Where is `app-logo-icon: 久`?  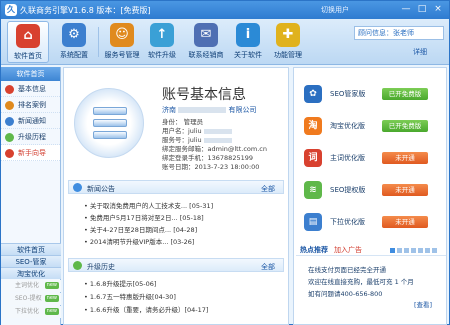 app-logo-icon: 久 is located at coordinates (11, 10).